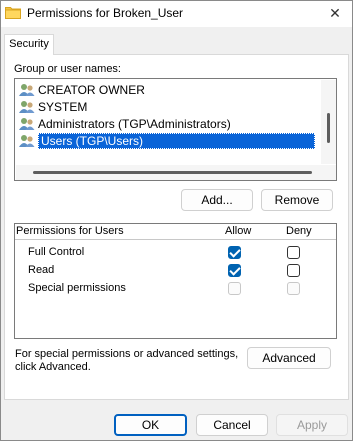  I want to click on cancel-button: Cancel, so click(232, 425).